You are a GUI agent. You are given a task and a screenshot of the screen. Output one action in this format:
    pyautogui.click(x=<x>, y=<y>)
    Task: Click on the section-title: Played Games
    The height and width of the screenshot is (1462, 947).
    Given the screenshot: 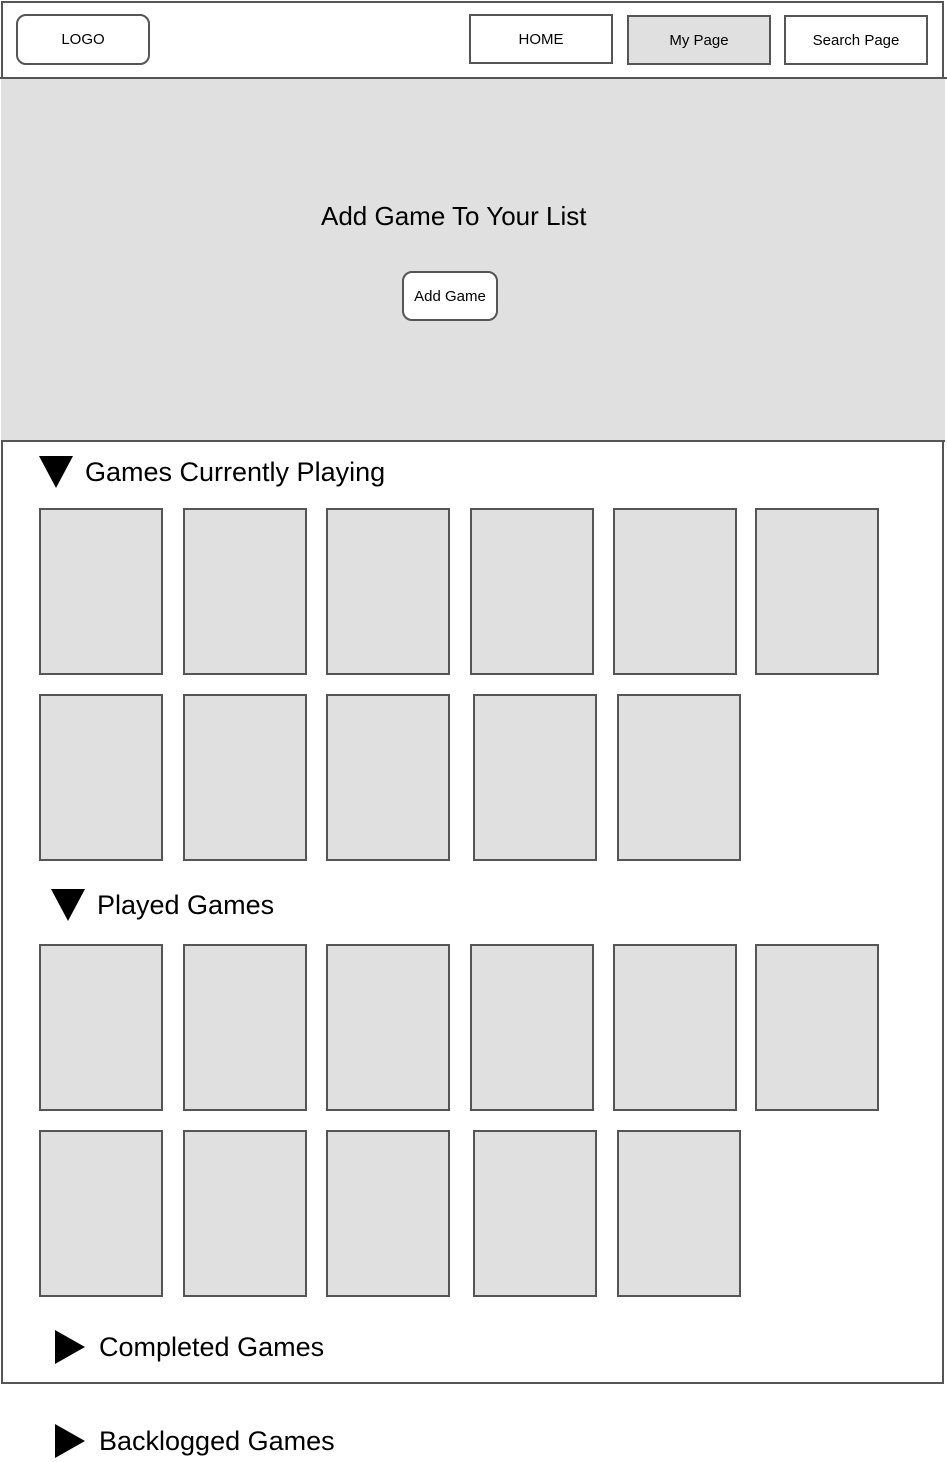 What is the action you would take?
    pyautogui.click(x=186, y=904)
    